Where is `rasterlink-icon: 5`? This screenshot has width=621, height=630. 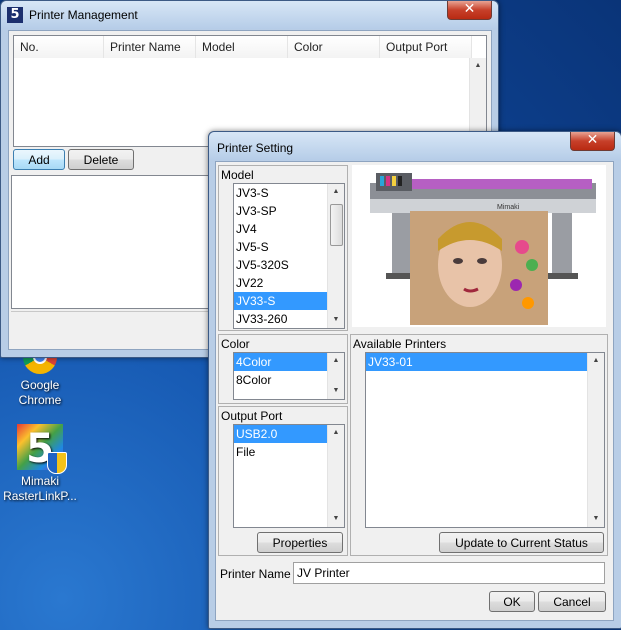
rasterlink-icon: 5 is located at coordinates (42, 449).